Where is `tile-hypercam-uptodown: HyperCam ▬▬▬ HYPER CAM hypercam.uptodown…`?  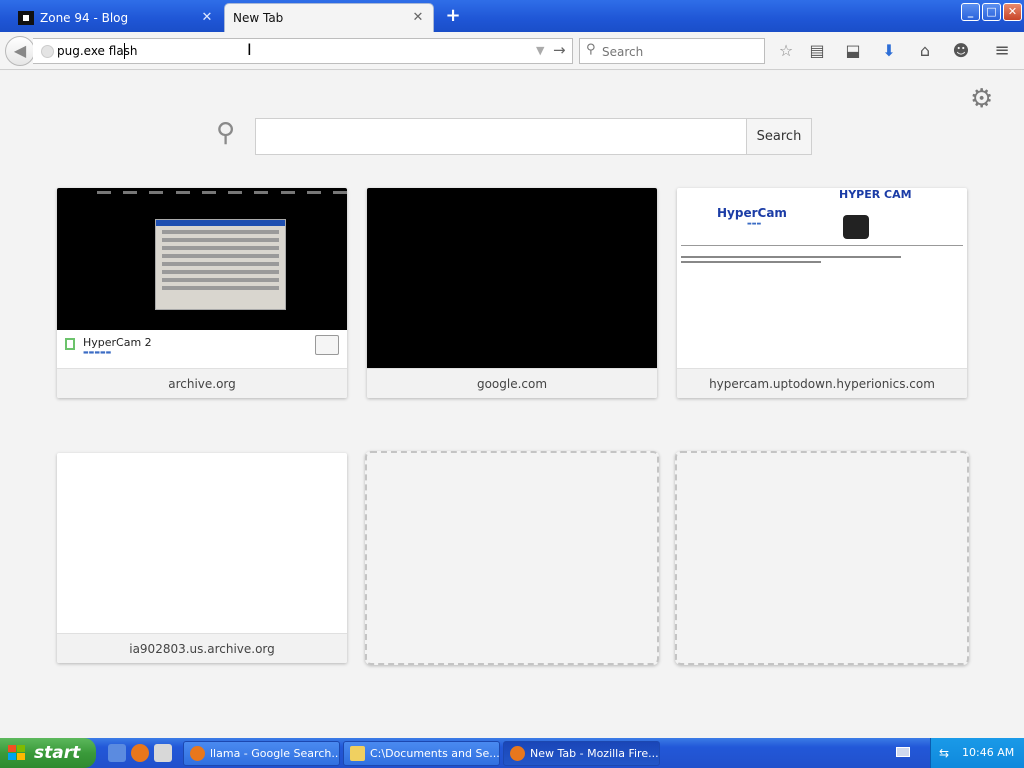
tile-hypercam-uptodown: HyperCam ▬▬▬ HYPER CAM hypercam.uptodown… is located at coordinates (822, 293).